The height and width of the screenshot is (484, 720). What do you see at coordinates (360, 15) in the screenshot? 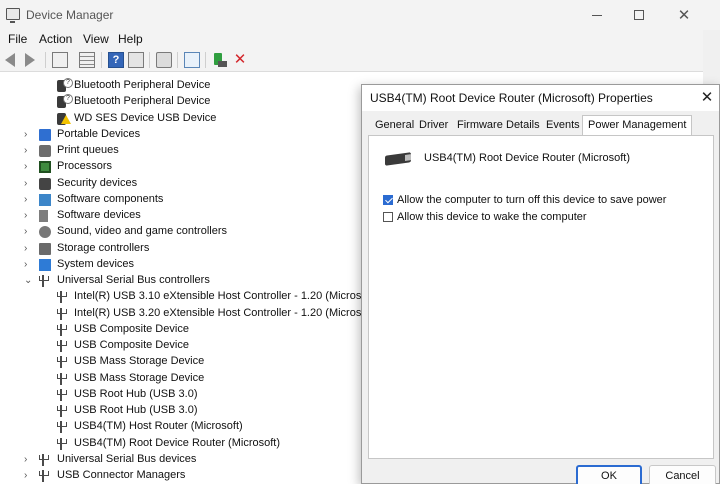
I see `title-bar: Device Manager ✕` at bounding box center [360, 15].